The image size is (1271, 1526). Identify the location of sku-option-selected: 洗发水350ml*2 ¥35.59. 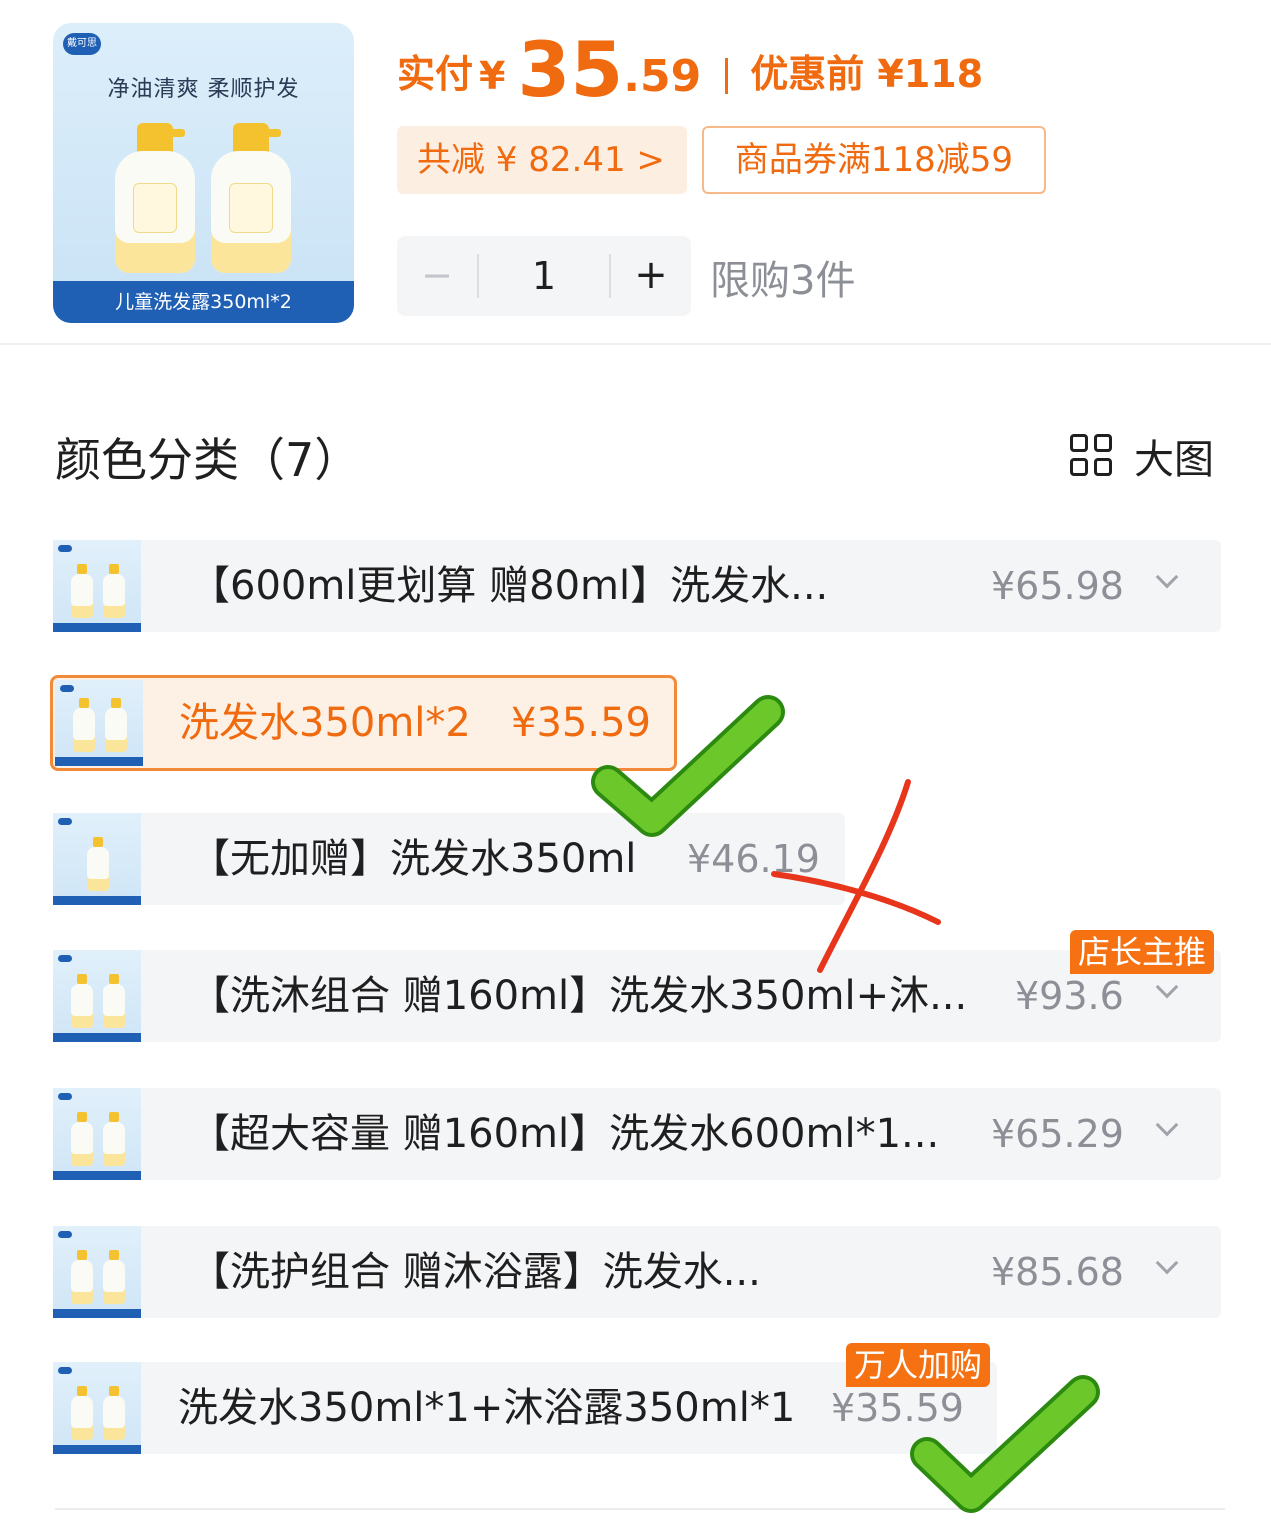
(363, 723).